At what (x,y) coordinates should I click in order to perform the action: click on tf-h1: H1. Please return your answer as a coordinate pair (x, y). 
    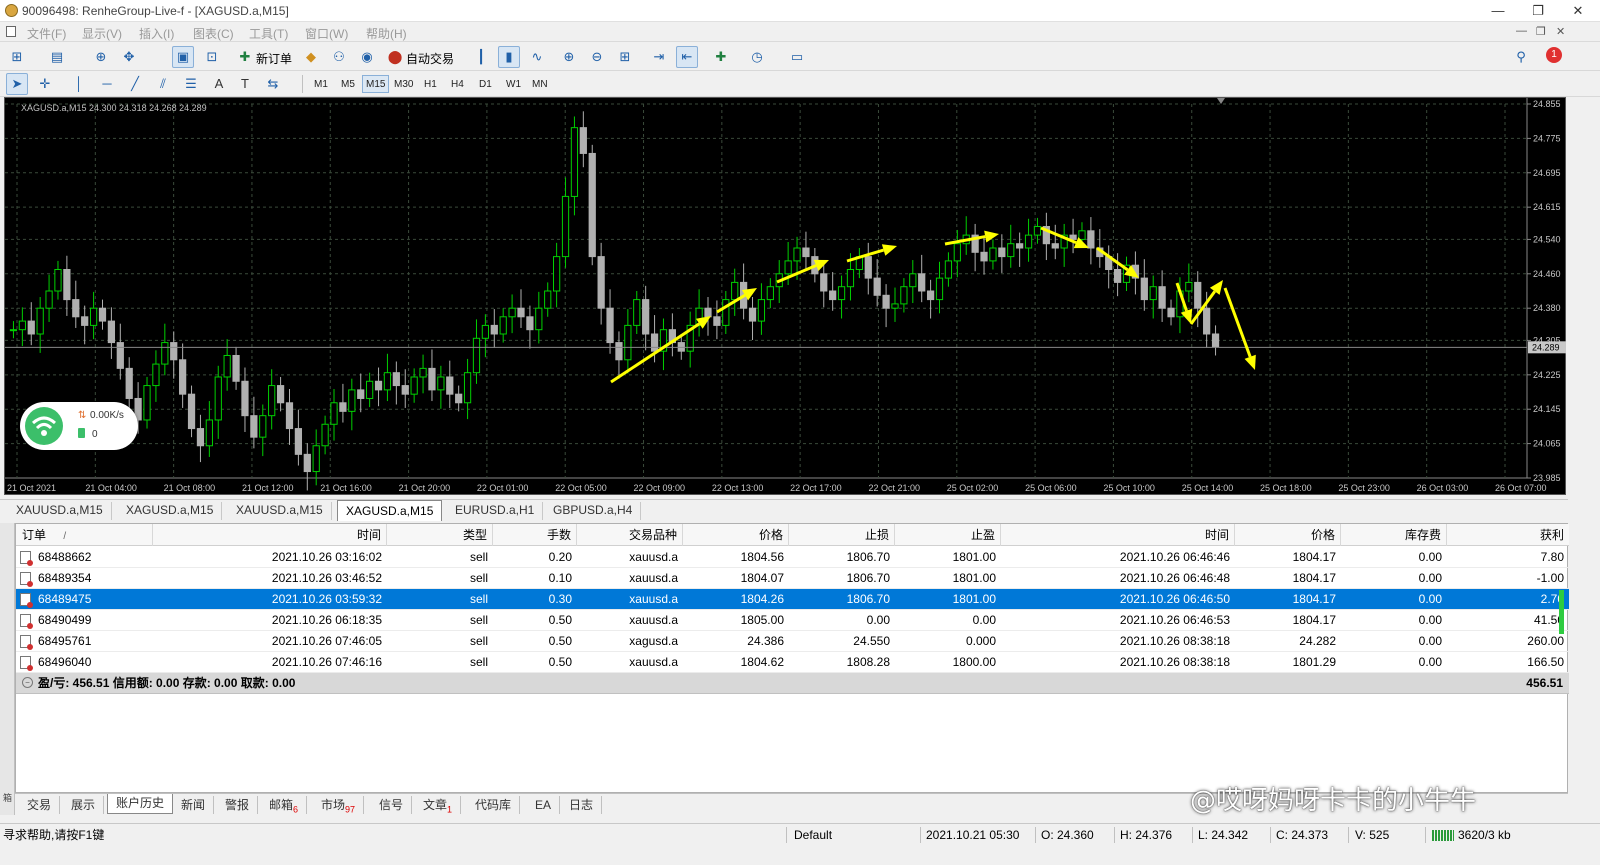
    Looking at the image, I should click on (430, 84).